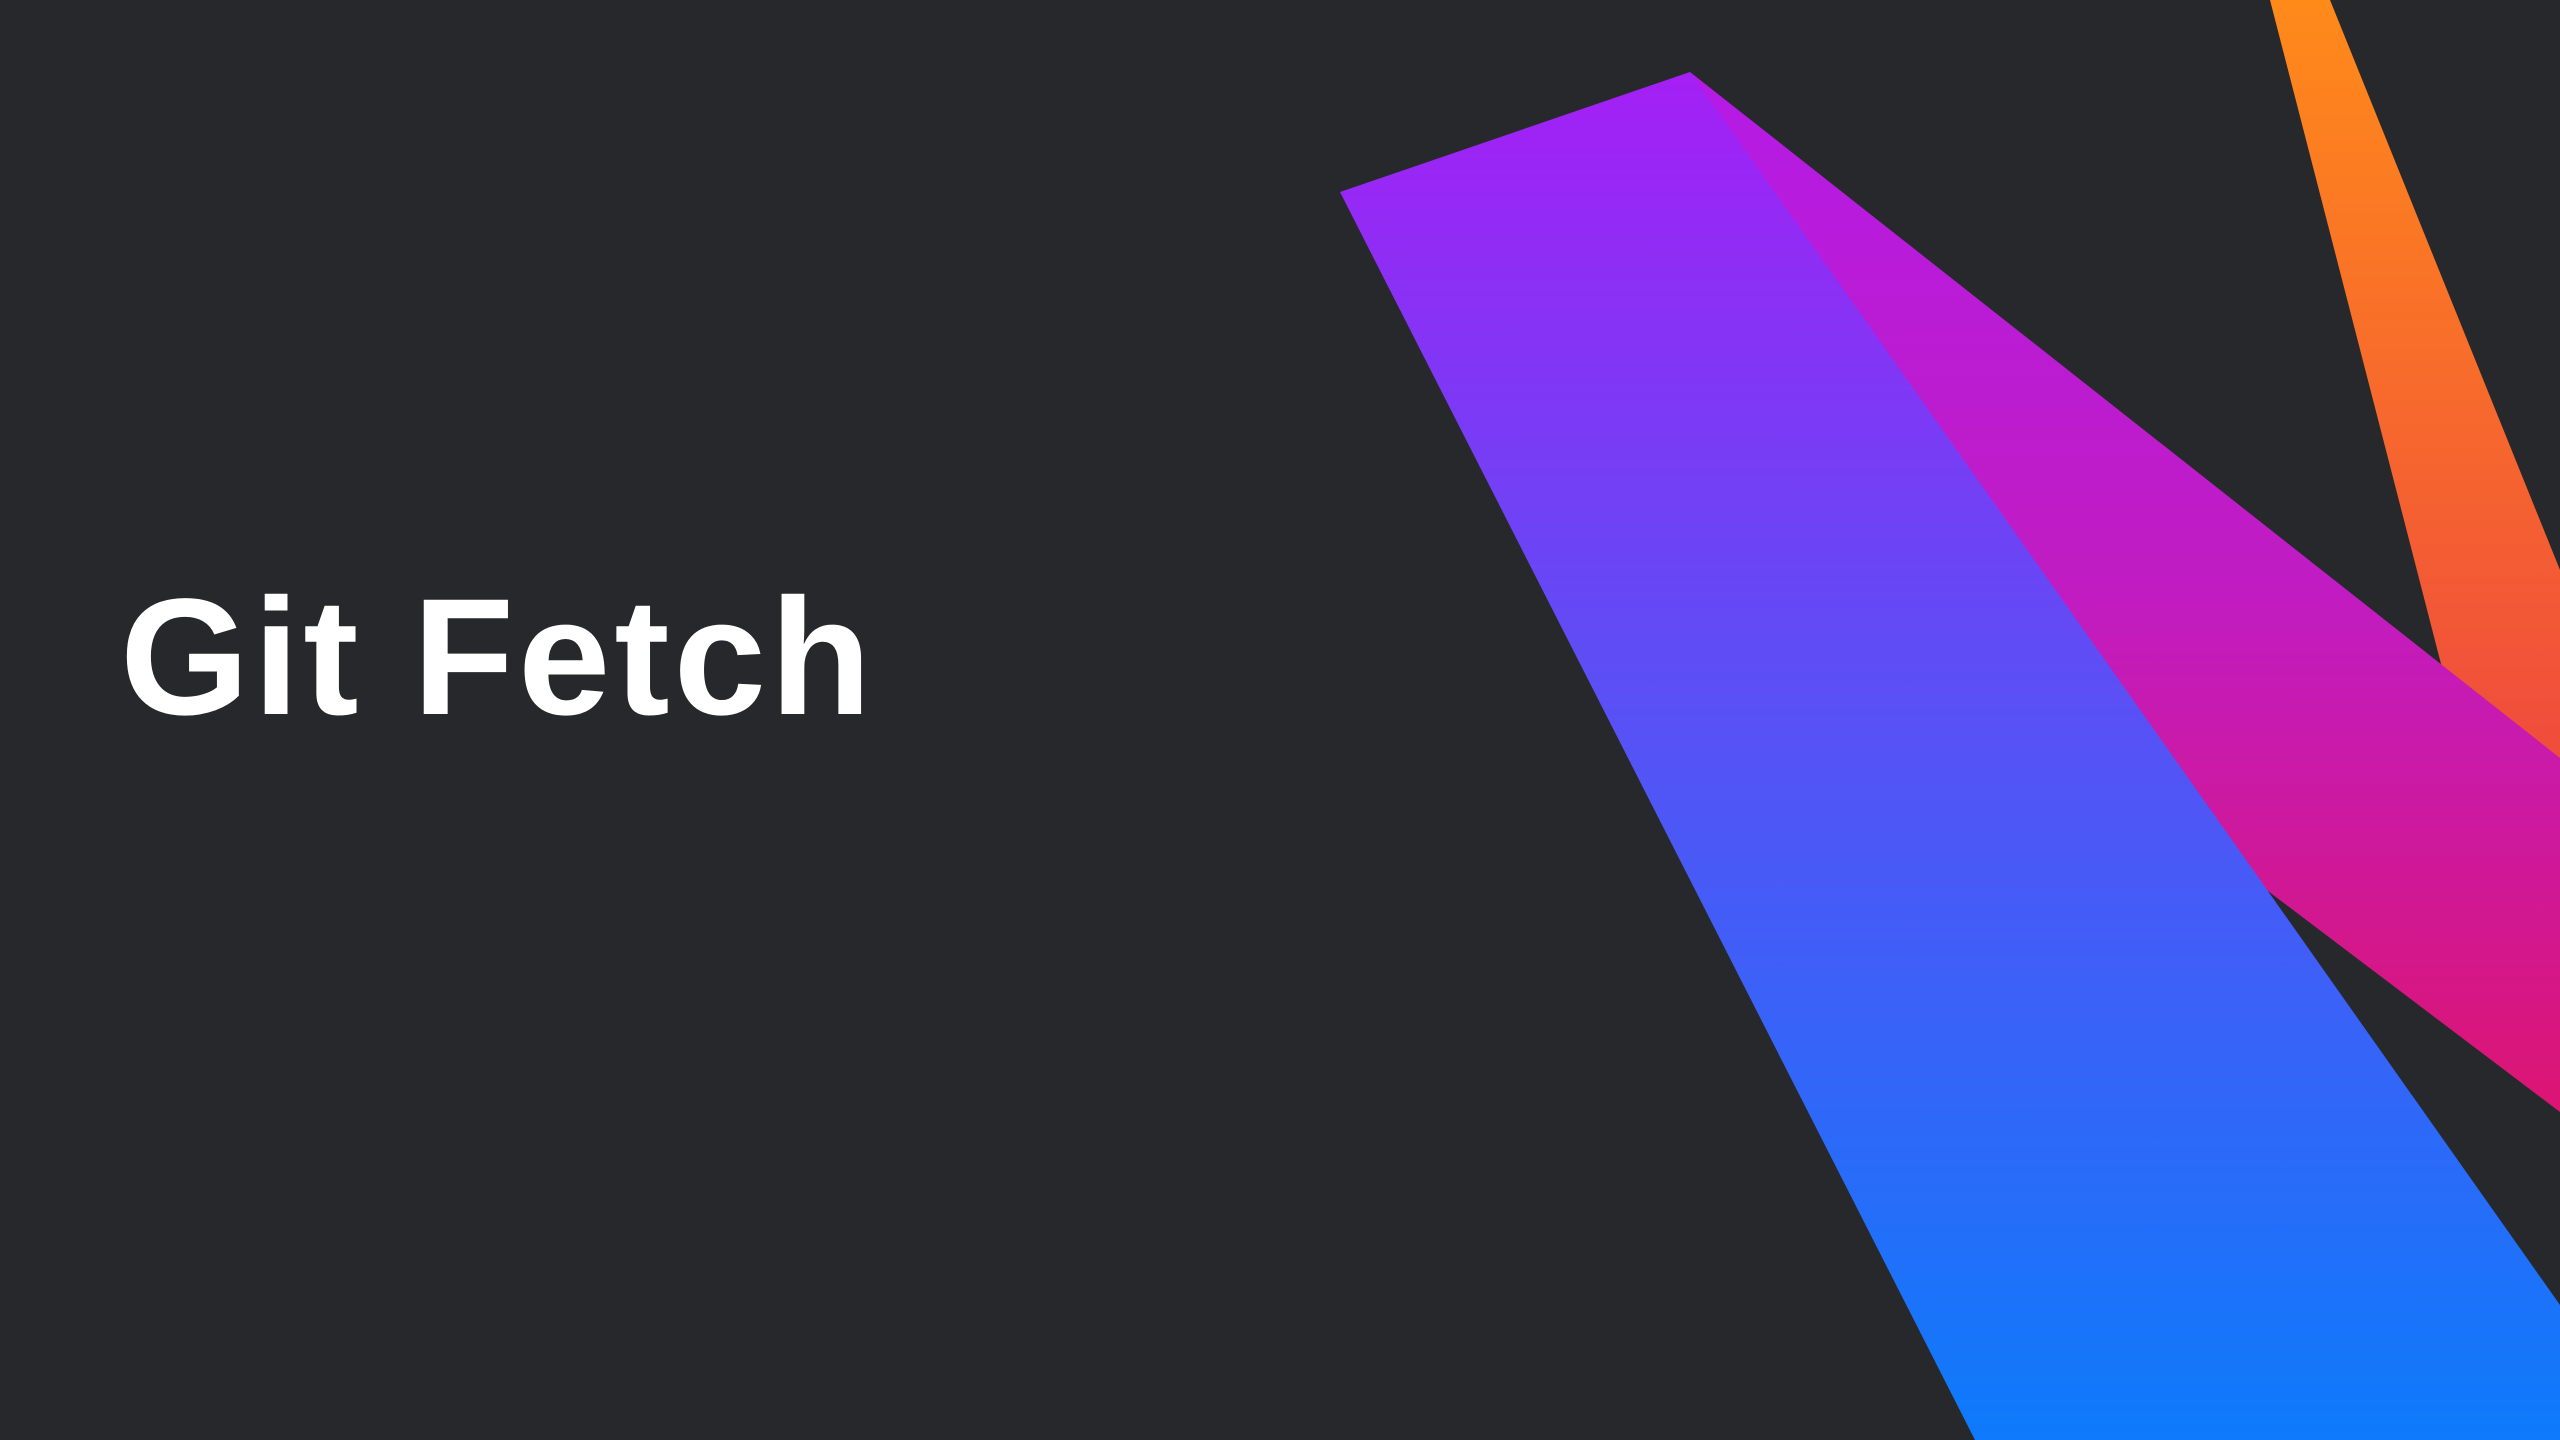 This screenshot has width=2560, height=1440. Describe the element at coordinates (498, 657) in the screenshot. I see `slide-title: Git Fetch` at that location.